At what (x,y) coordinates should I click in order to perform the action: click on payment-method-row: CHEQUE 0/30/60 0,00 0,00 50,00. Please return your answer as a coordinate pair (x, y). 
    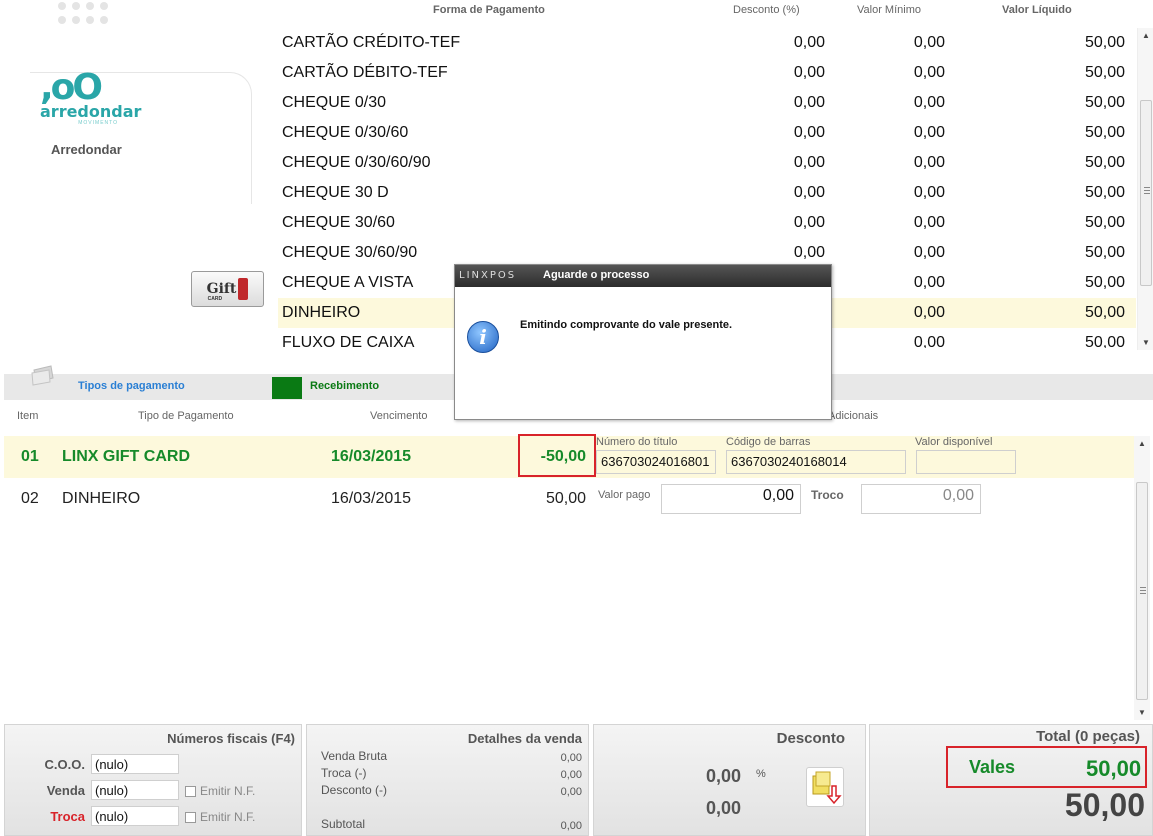
    Looking at the image, I should click on (707, 133).